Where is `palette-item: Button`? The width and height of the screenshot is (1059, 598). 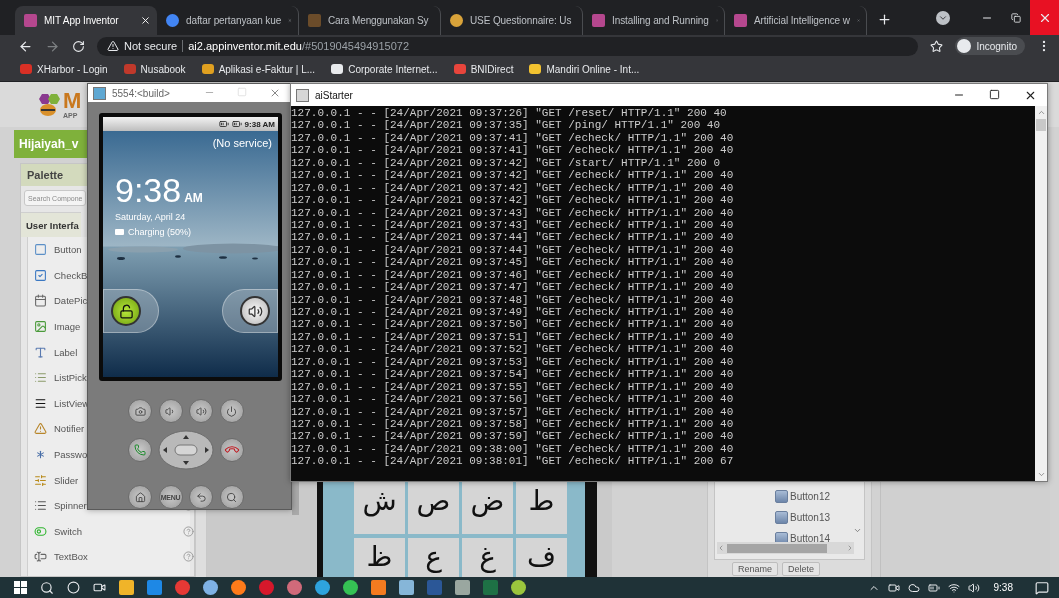
palette-item: Button is located at coordinates (68, 250).